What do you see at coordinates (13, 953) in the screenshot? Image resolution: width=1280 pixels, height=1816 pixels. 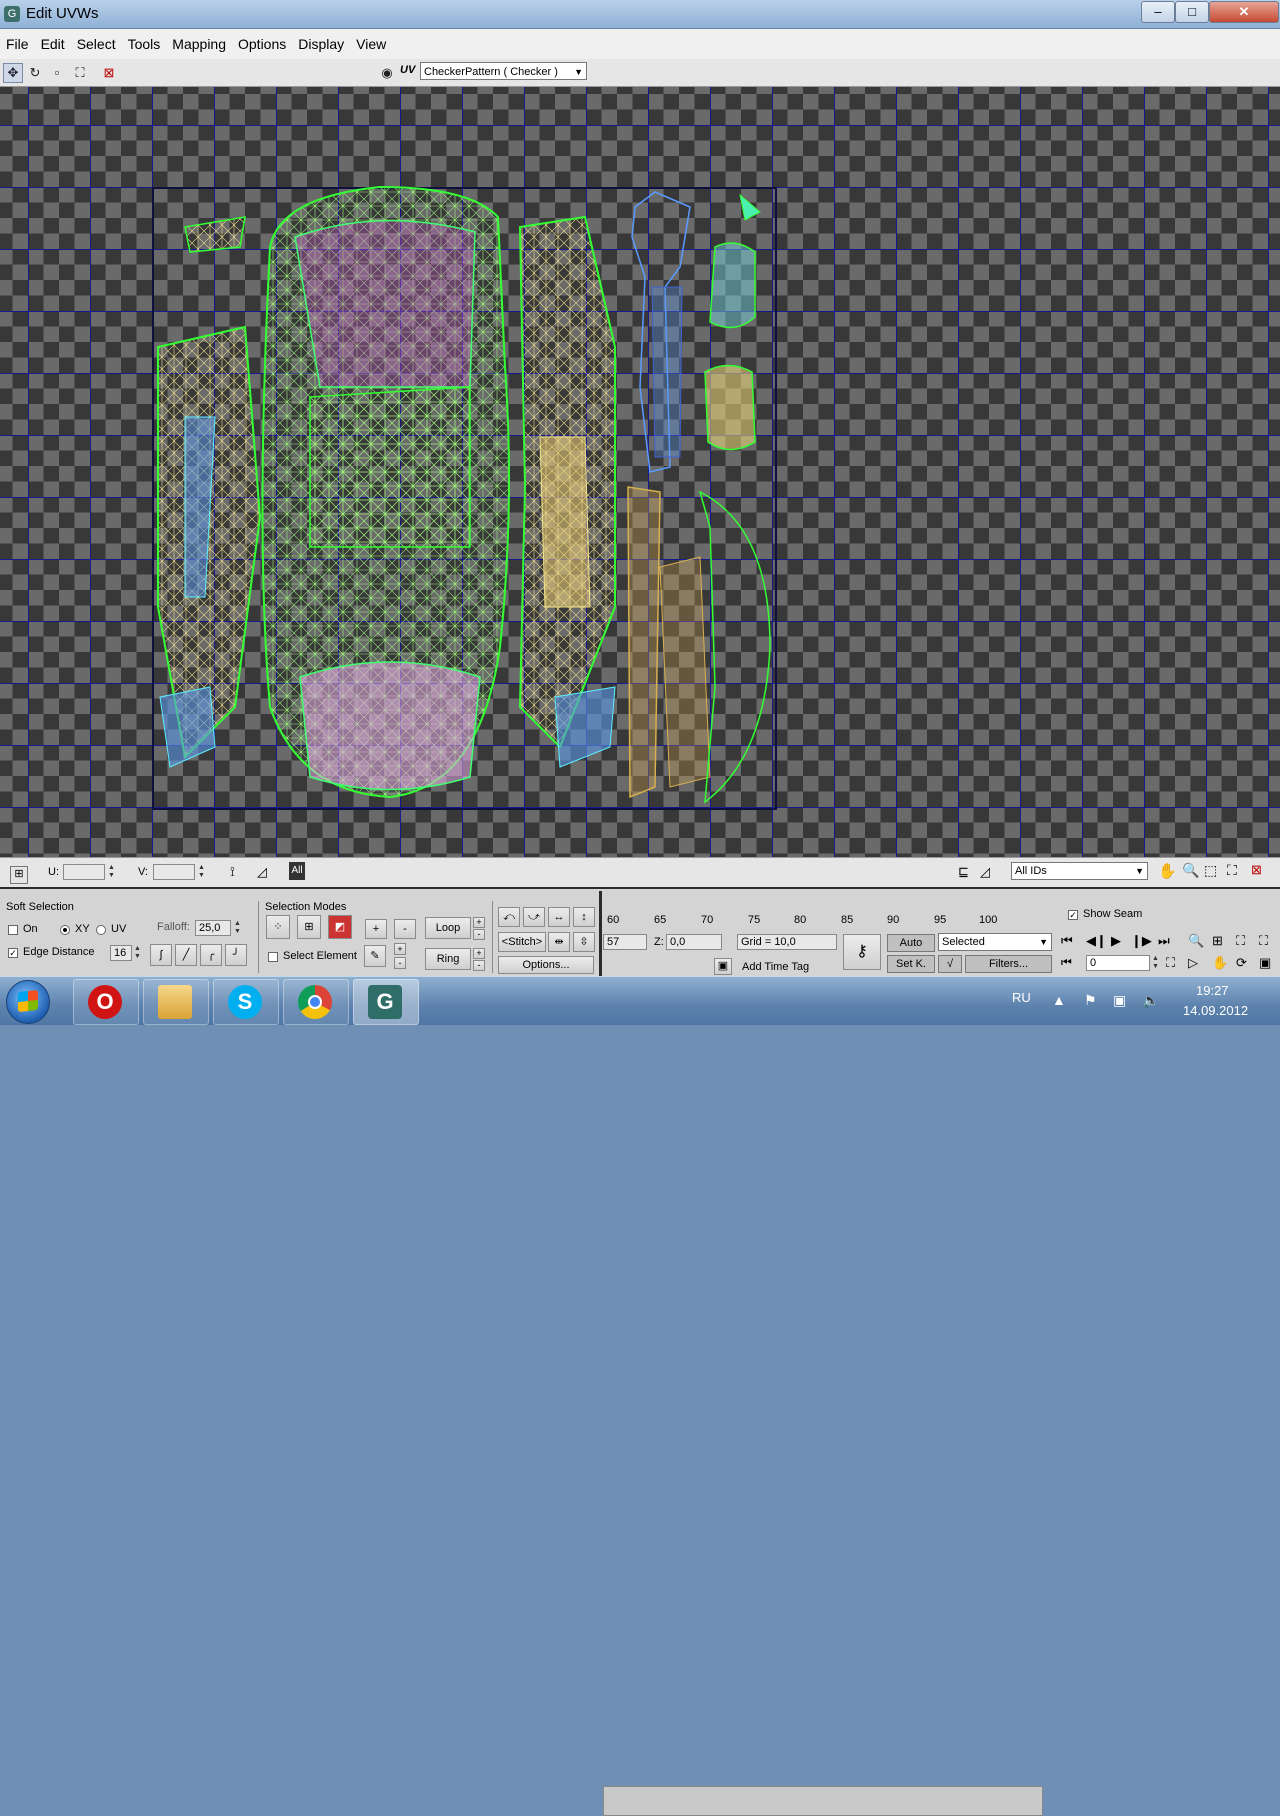 I see `edge-distance-checkbox: ✓` at bounding box center [13, 953].